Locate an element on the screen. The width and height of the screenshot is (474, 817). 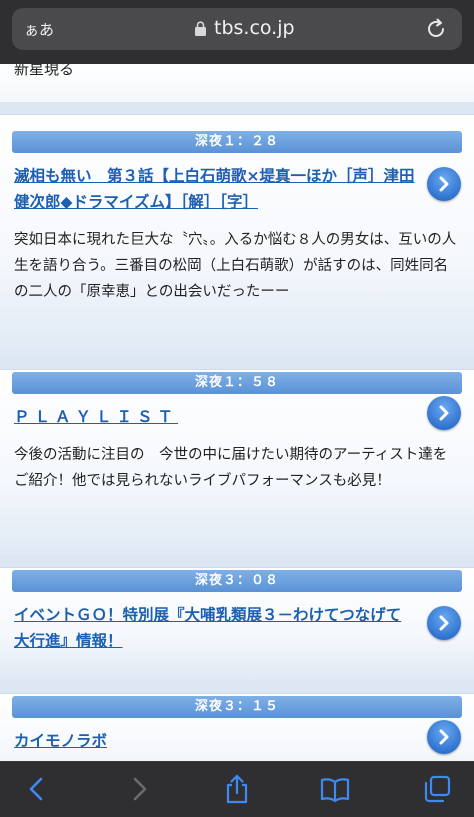
tabs-icon is located at coordinates (437, 789).